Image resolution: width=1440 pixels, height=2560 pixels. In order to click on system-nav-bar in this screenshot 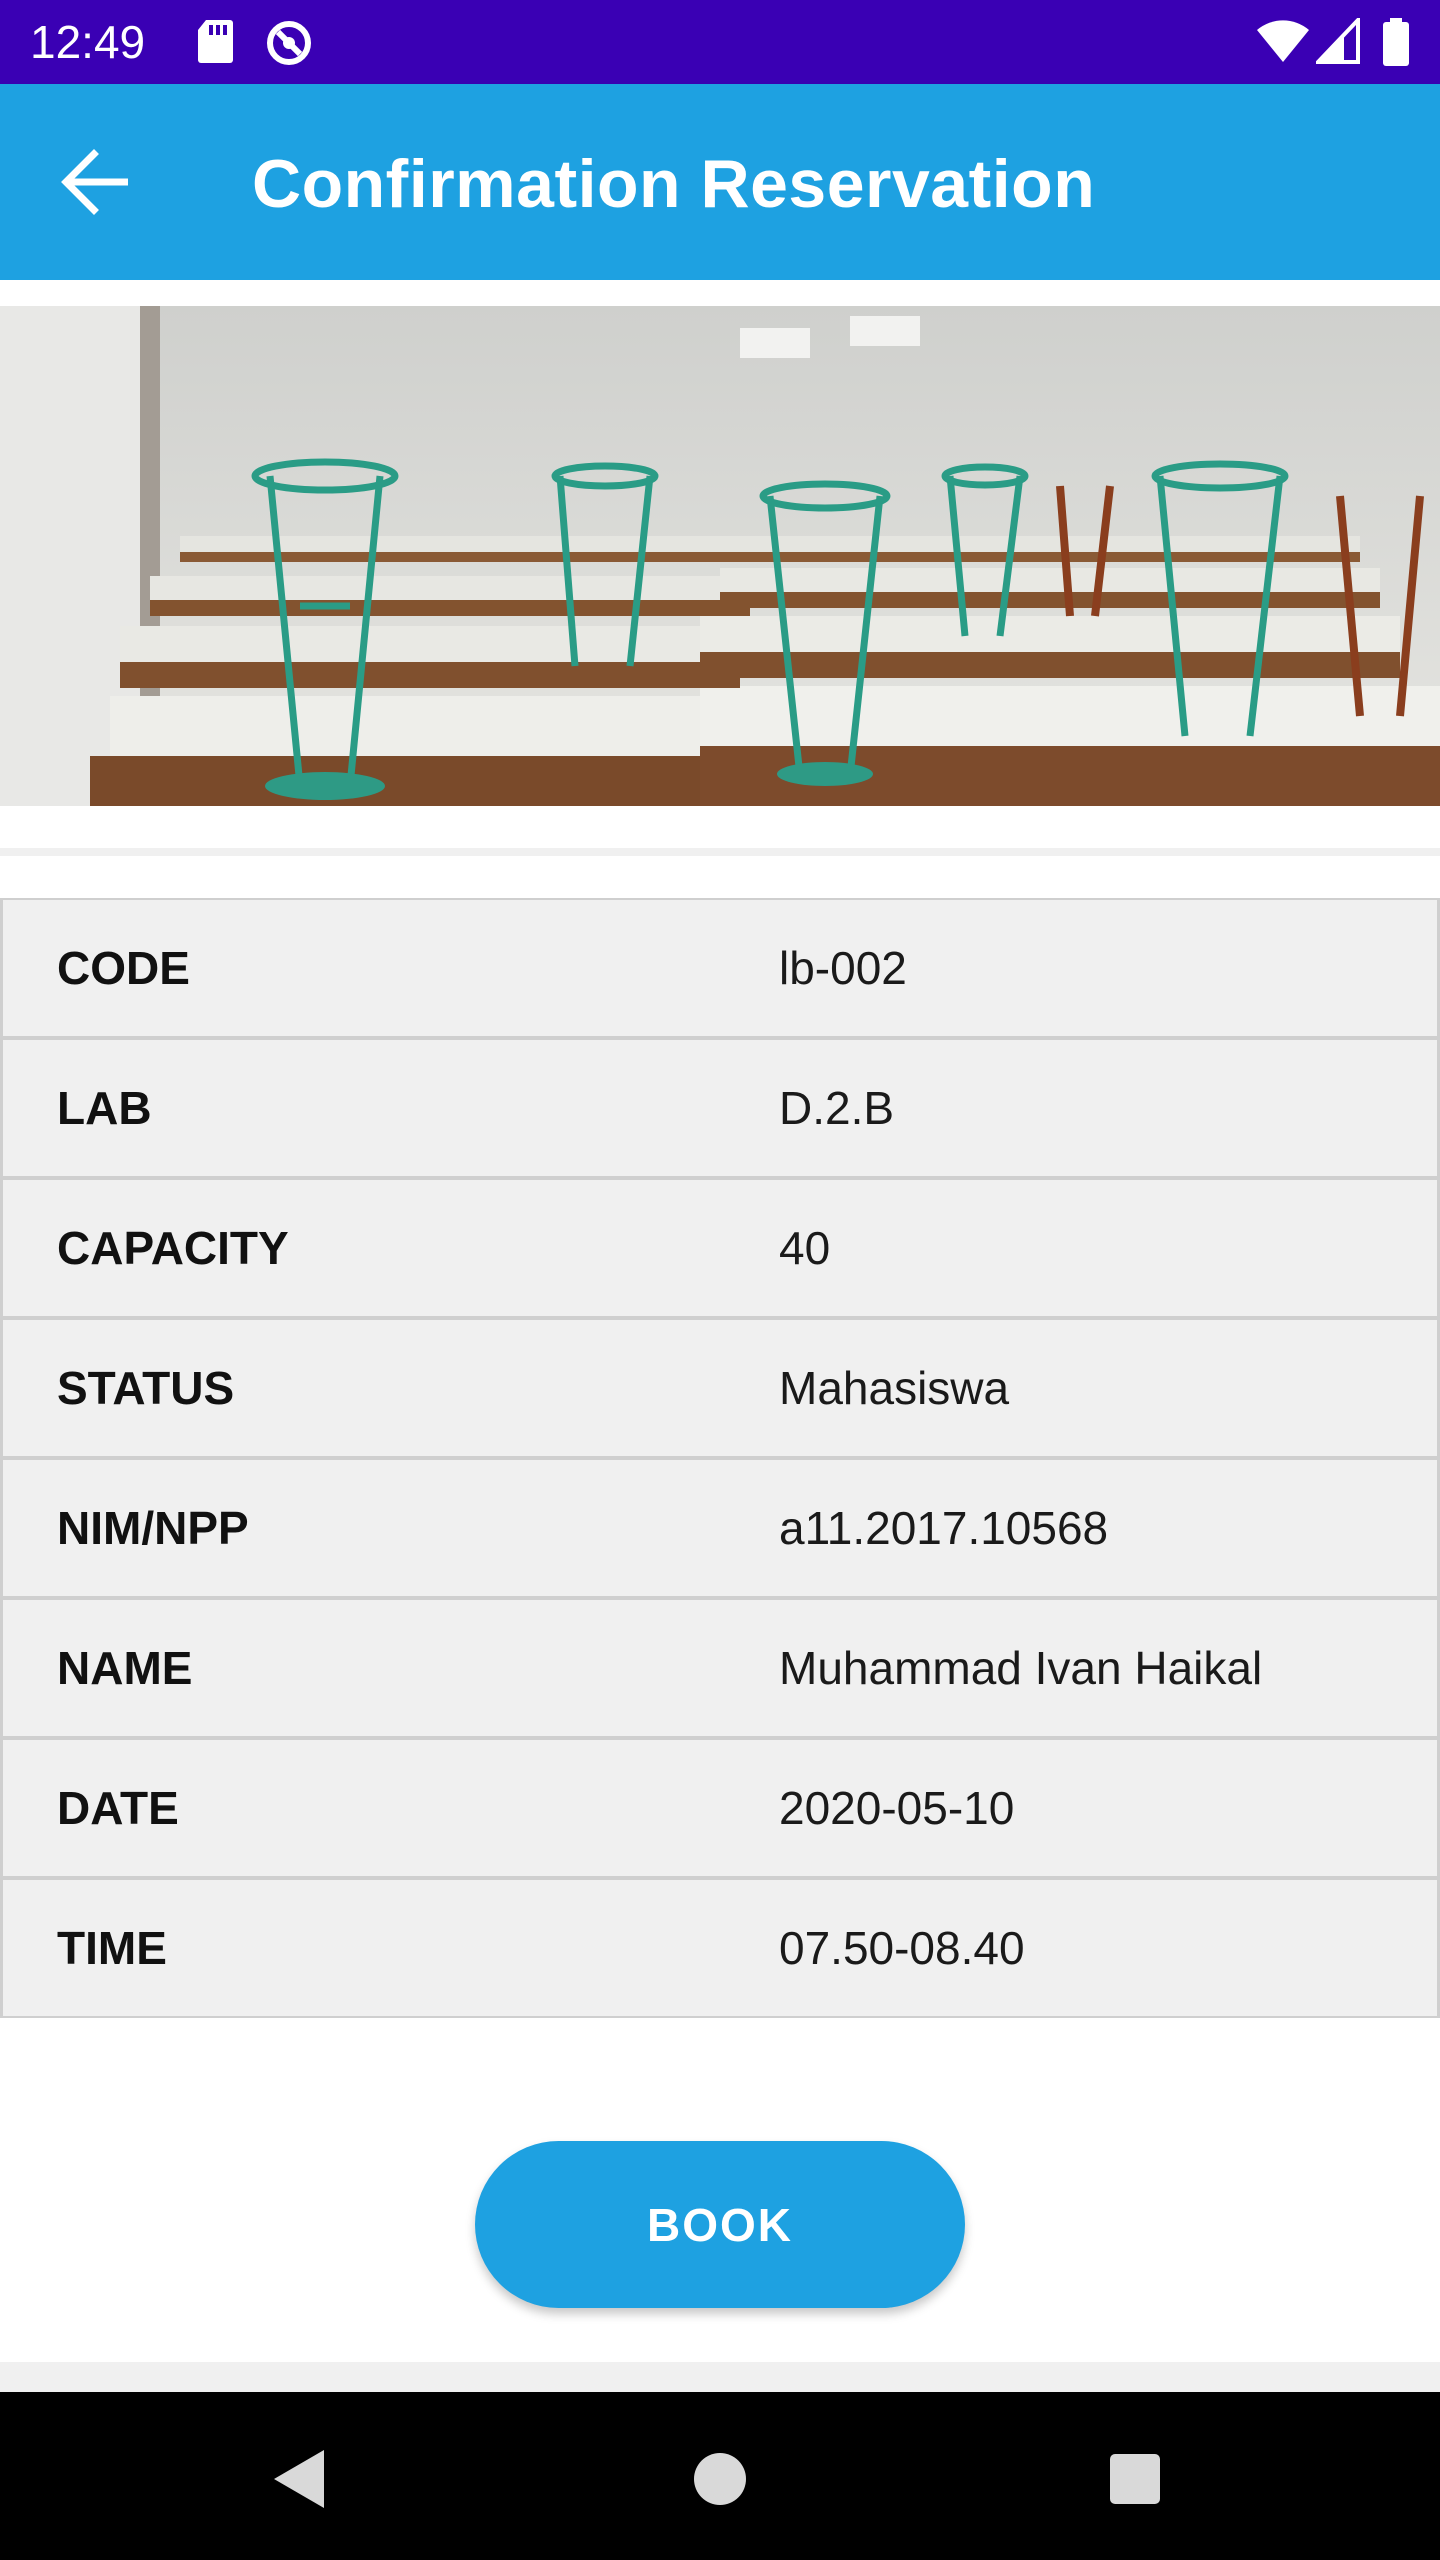, I will do `click(720, 2476)`.